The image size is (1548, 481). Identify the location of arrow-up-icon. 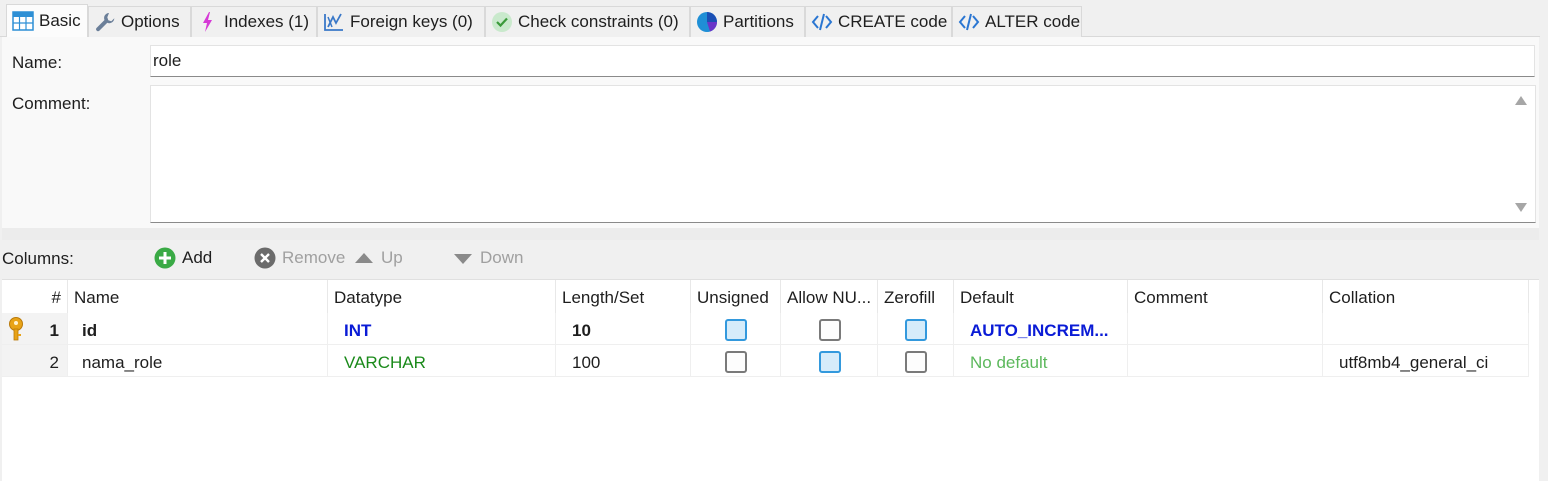
(364, 258).